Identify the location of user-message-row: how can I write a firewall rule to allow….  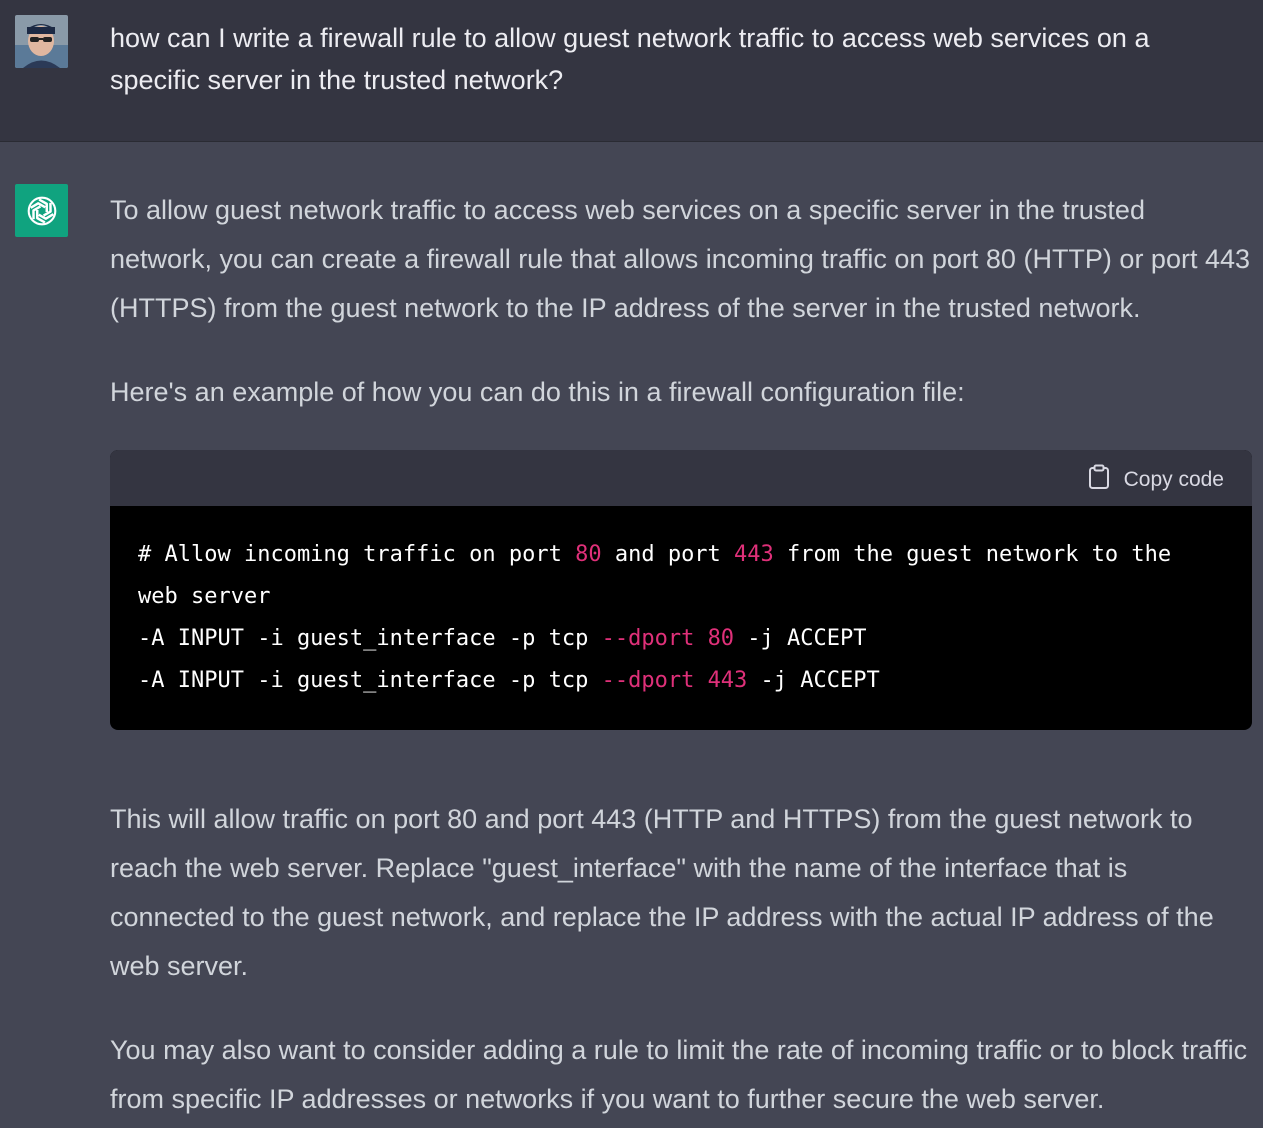
(631, 71).